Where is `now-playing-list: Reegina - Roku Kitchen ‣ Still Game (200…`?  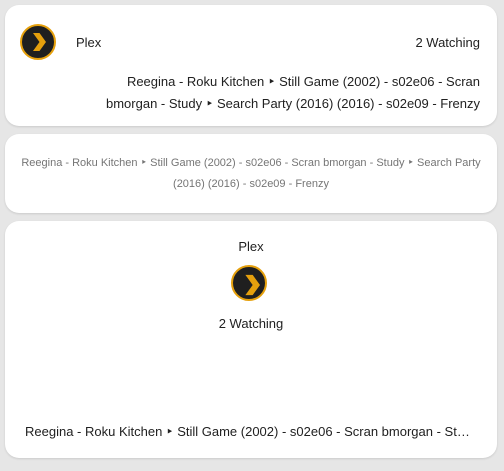
now-playing-list: Reegina - Roku Kitchen ‣ Still Game (200… is located at coordinates (260, 93).